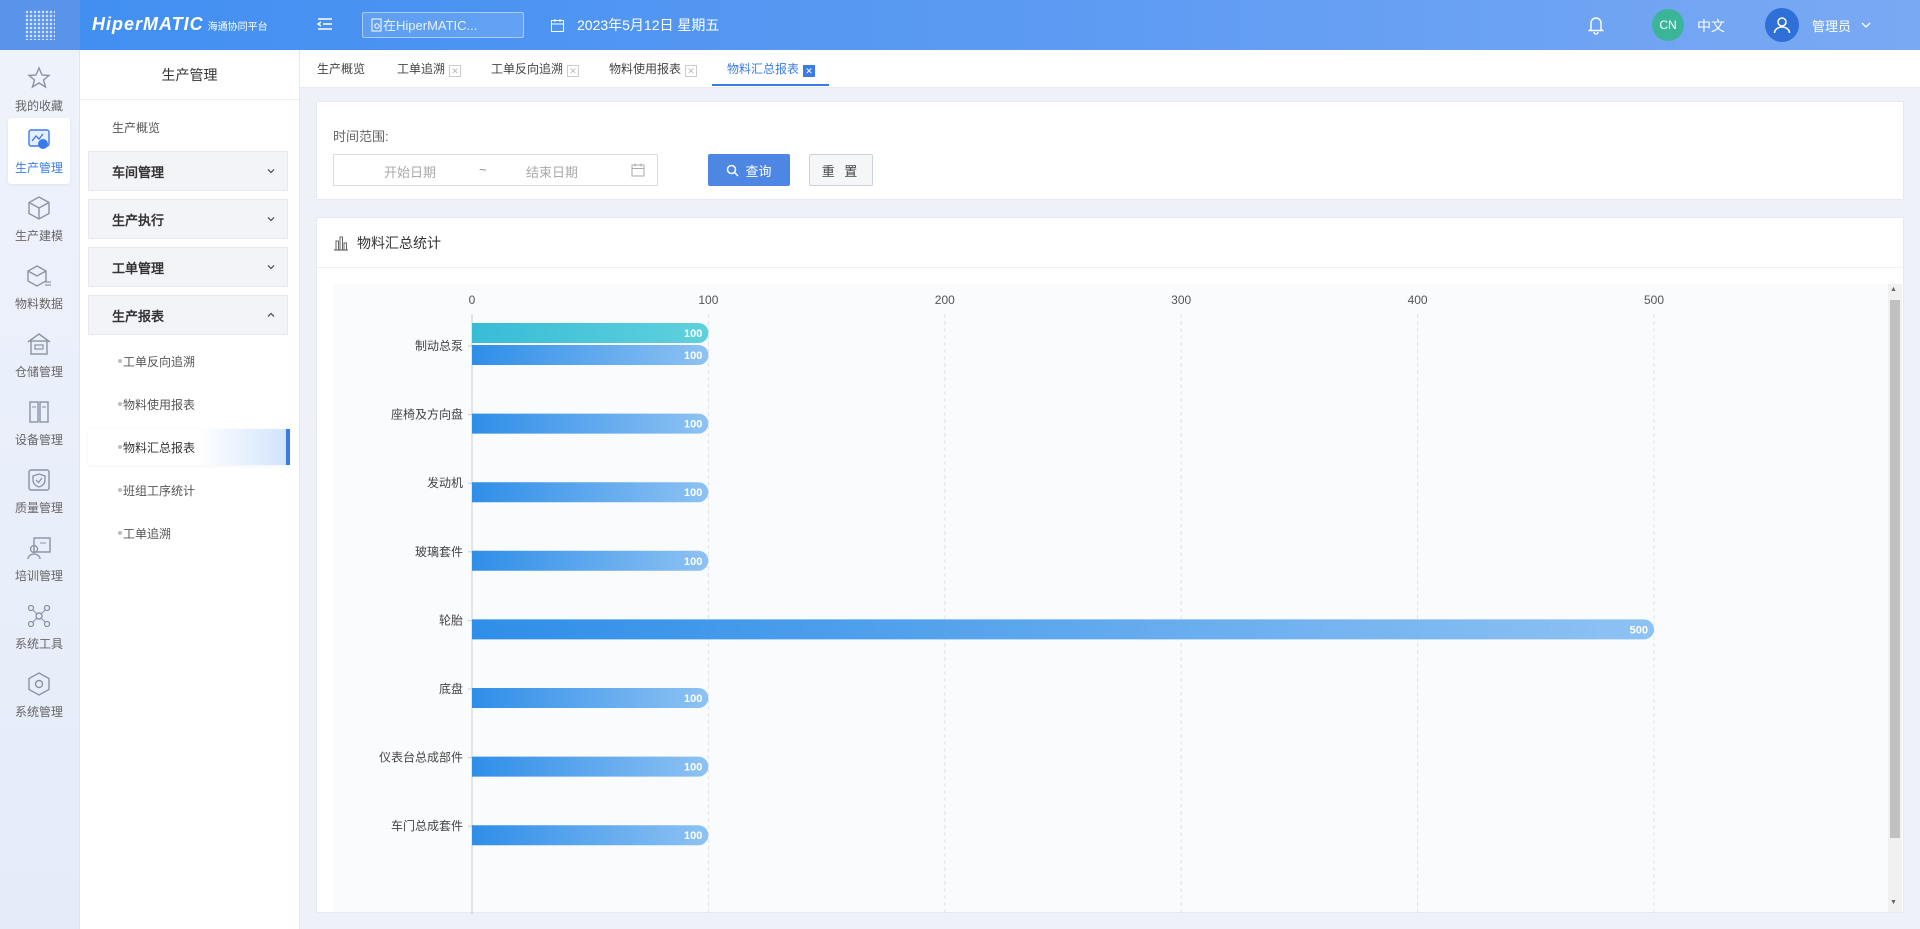 The height and width of the screenshot is (929, 1920). Describe the element at coordinates (439, 346) in the screenshot. I see `y-category-label: 制动总泵` at that location.